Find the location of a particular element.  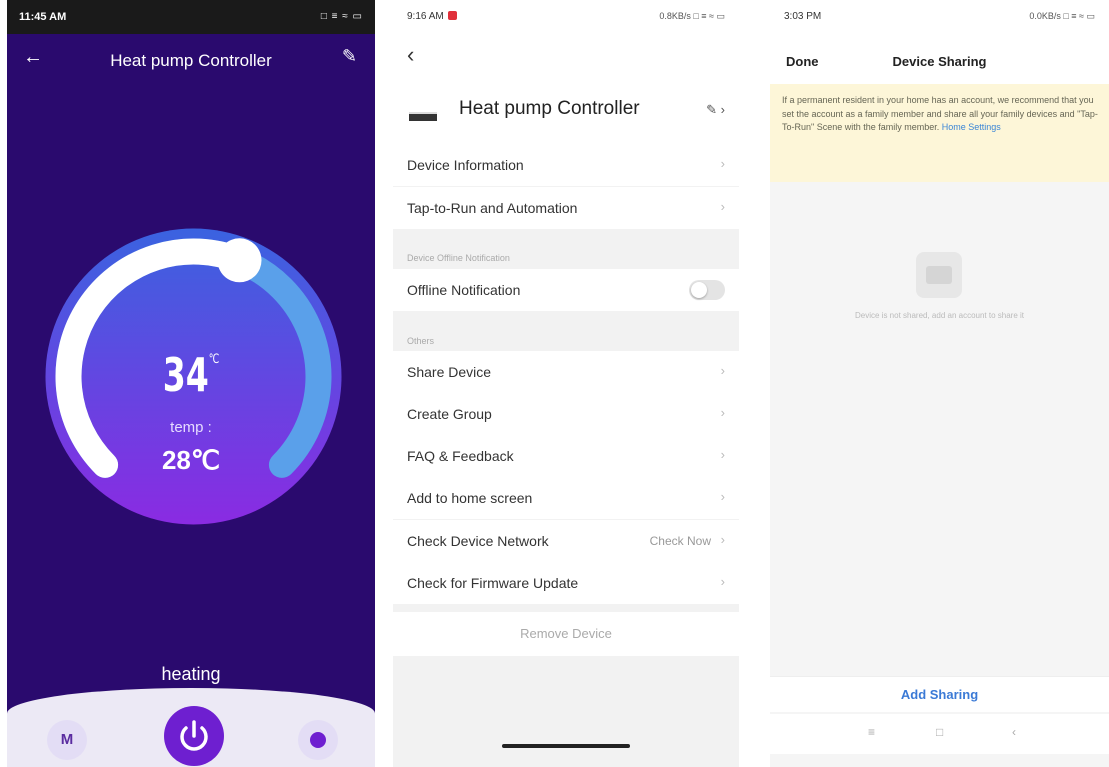

pencil-icon: ✎ is located at coordinates (349, 56).